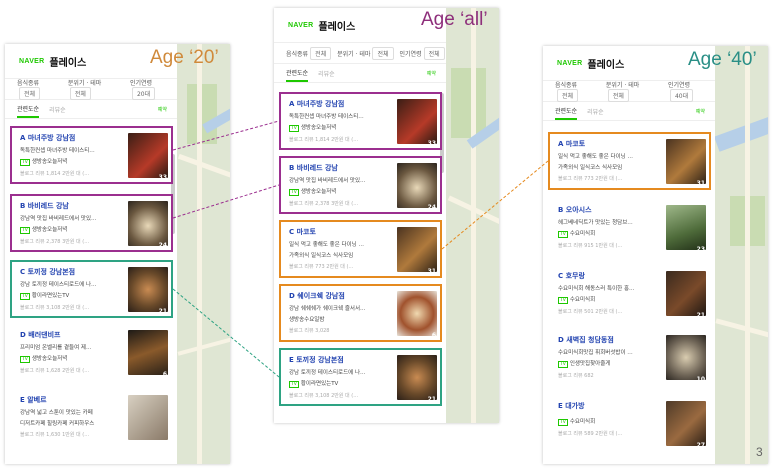 Image resolution: width=773 pixels, height=473 pixels. Describe the element at coordinates (360, 185) in the screenshot. I see `highlight-all-b` at that location.